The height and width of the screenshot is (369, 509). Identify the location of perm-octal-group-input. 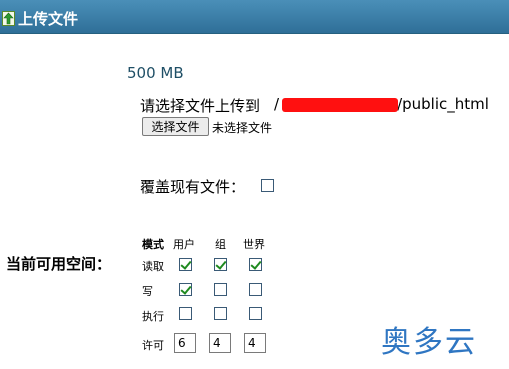
(220, 343).